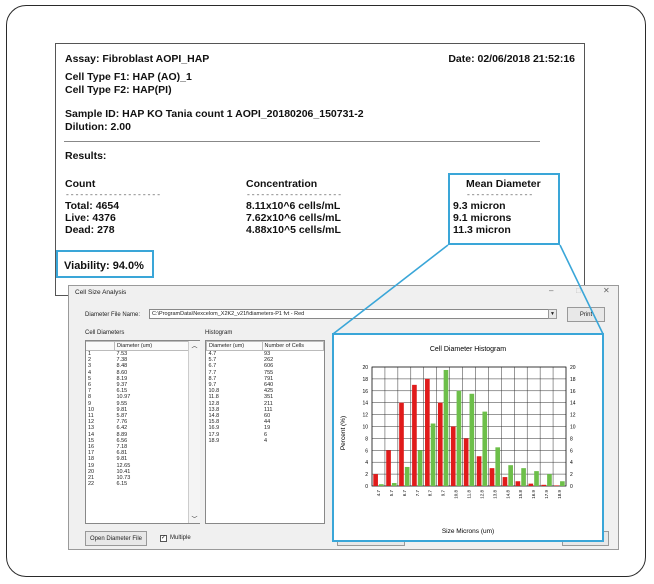 This screenshot has height=584, width=654. Describe the element at coordinates (578, 290) in the screenshot. I see `maximize-icon: □` at that location.